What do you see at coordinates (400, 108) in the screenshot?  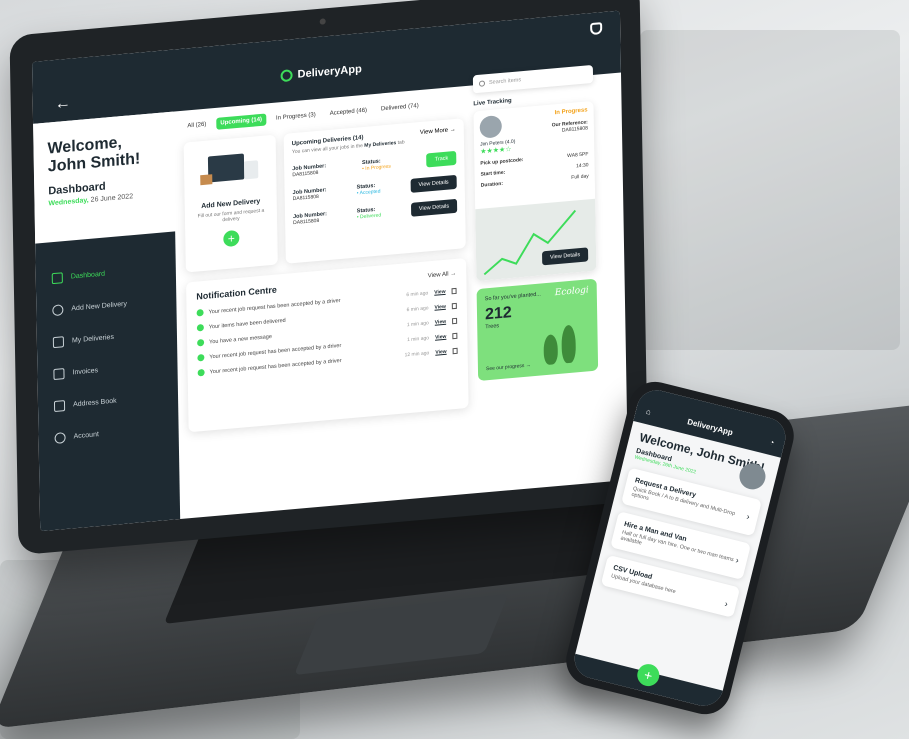 I see `tab-delivered: Delivered (74)` at bounding box center [400, 108].